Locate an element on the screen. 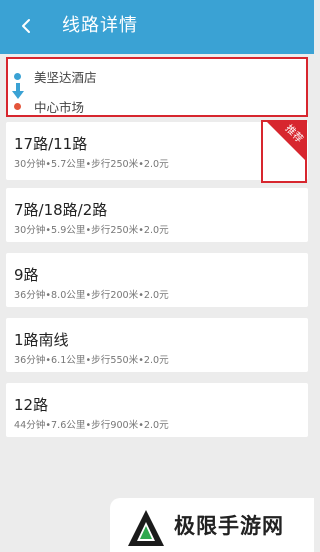 Image resolution: width=320 pixels, height=552 pixels. recommend-badge: 推荐 is located at coordinates (284, 151).